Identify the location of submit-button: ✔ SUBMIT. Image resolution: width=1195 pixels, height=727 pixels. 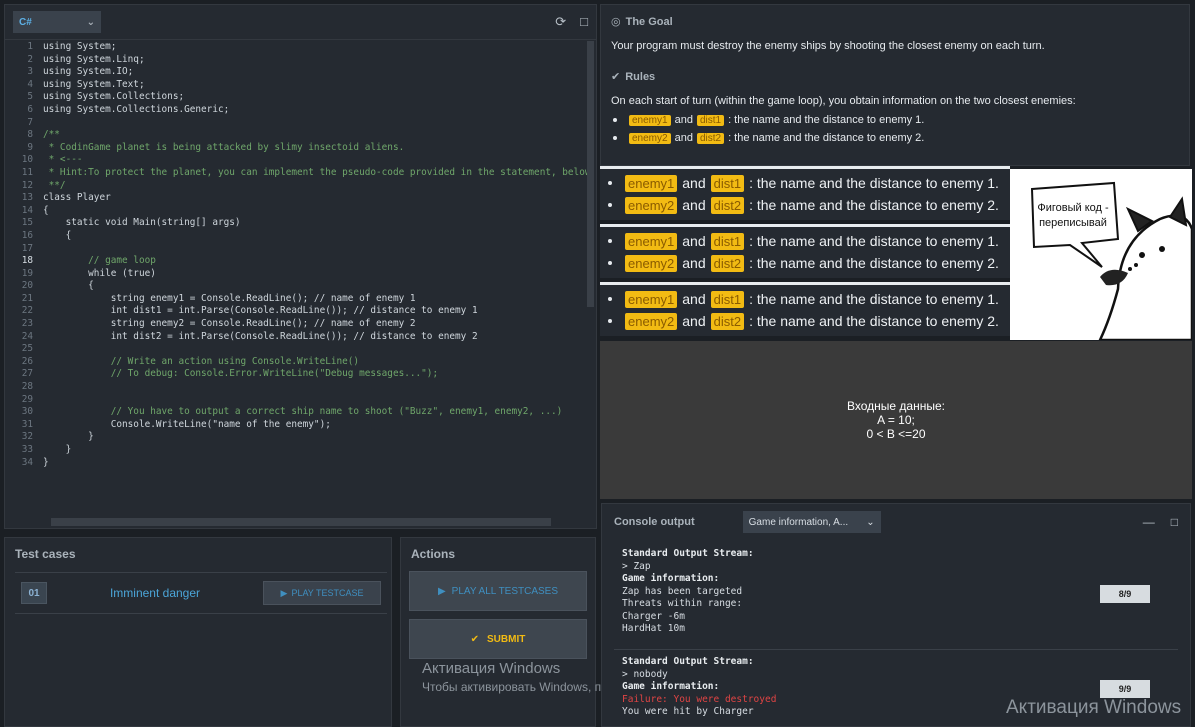
(498, 639).